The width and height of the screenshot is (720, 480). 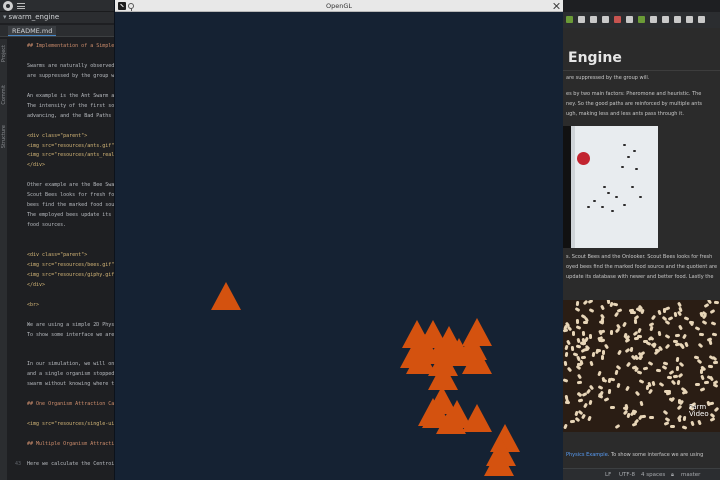 I want to click on bees-image: Farm Video, so click(x=641, y=366).